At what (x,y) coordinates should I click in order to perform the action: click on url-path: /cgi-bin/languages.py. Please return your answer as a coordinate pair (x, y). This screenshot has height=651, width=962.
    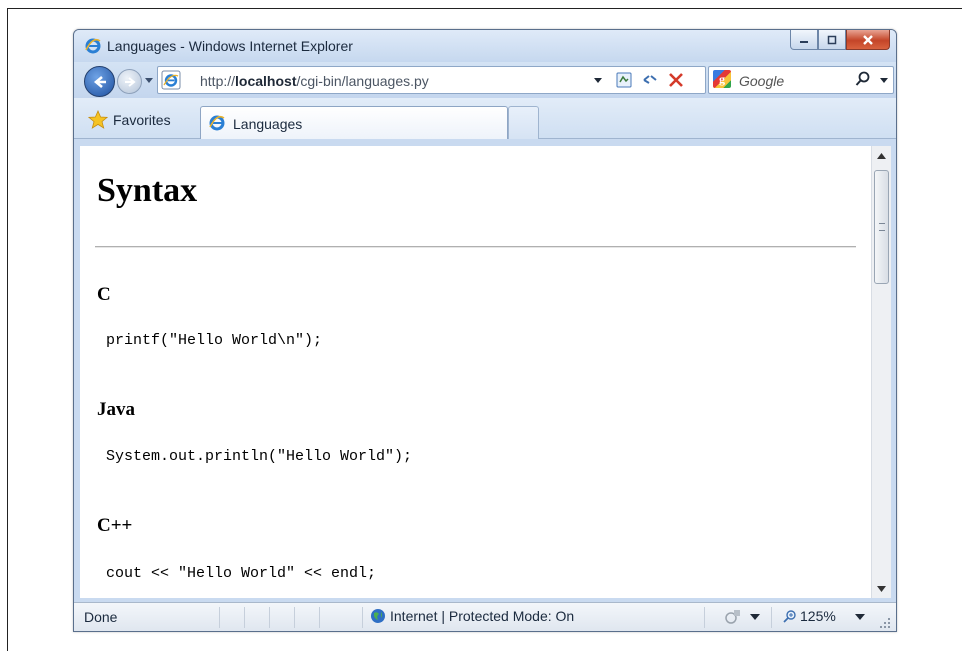
    Looking at the image, I should click on (362, 81).